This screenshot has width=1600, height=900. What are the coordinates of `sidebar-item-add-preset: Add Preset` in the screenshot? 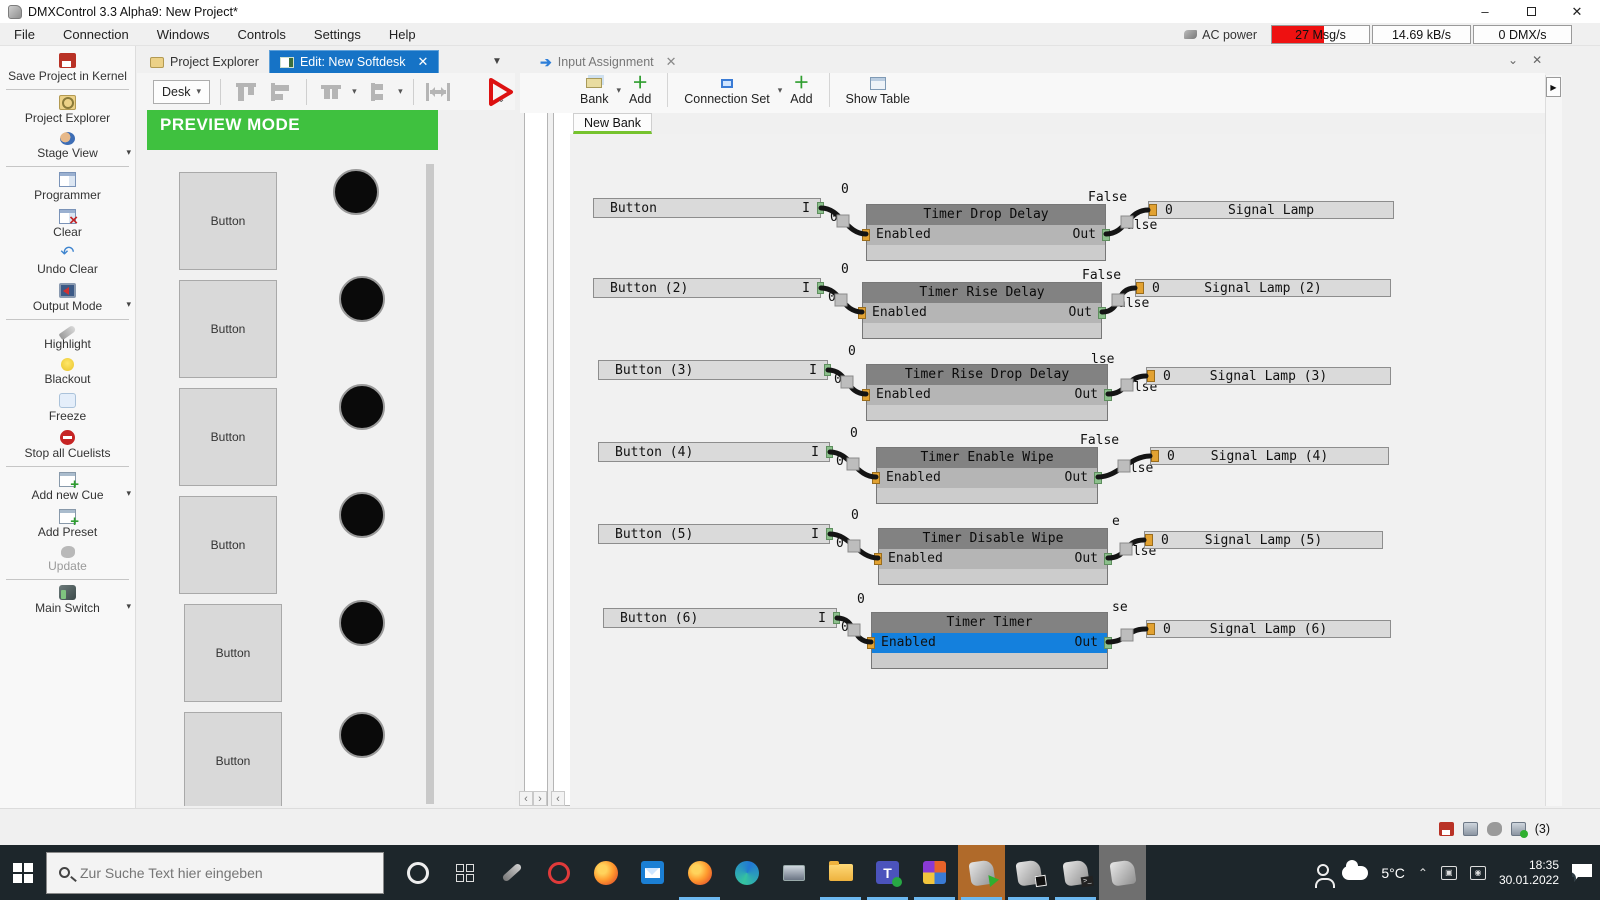 It's located at (67, 524).